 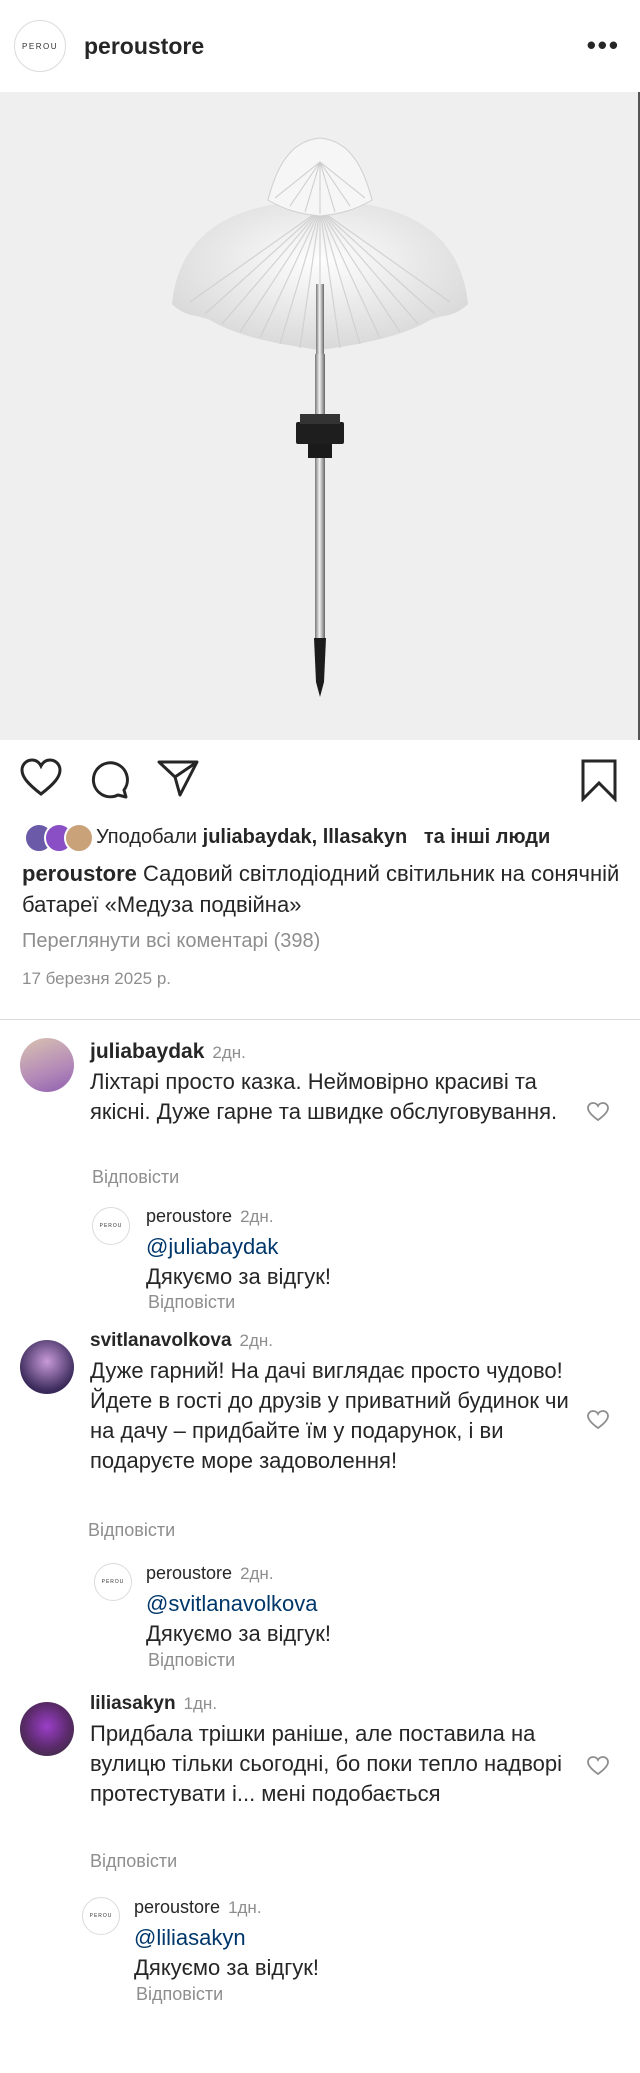 I want to click on likes-prefix: Уподобали, so click(x=147, y=836).